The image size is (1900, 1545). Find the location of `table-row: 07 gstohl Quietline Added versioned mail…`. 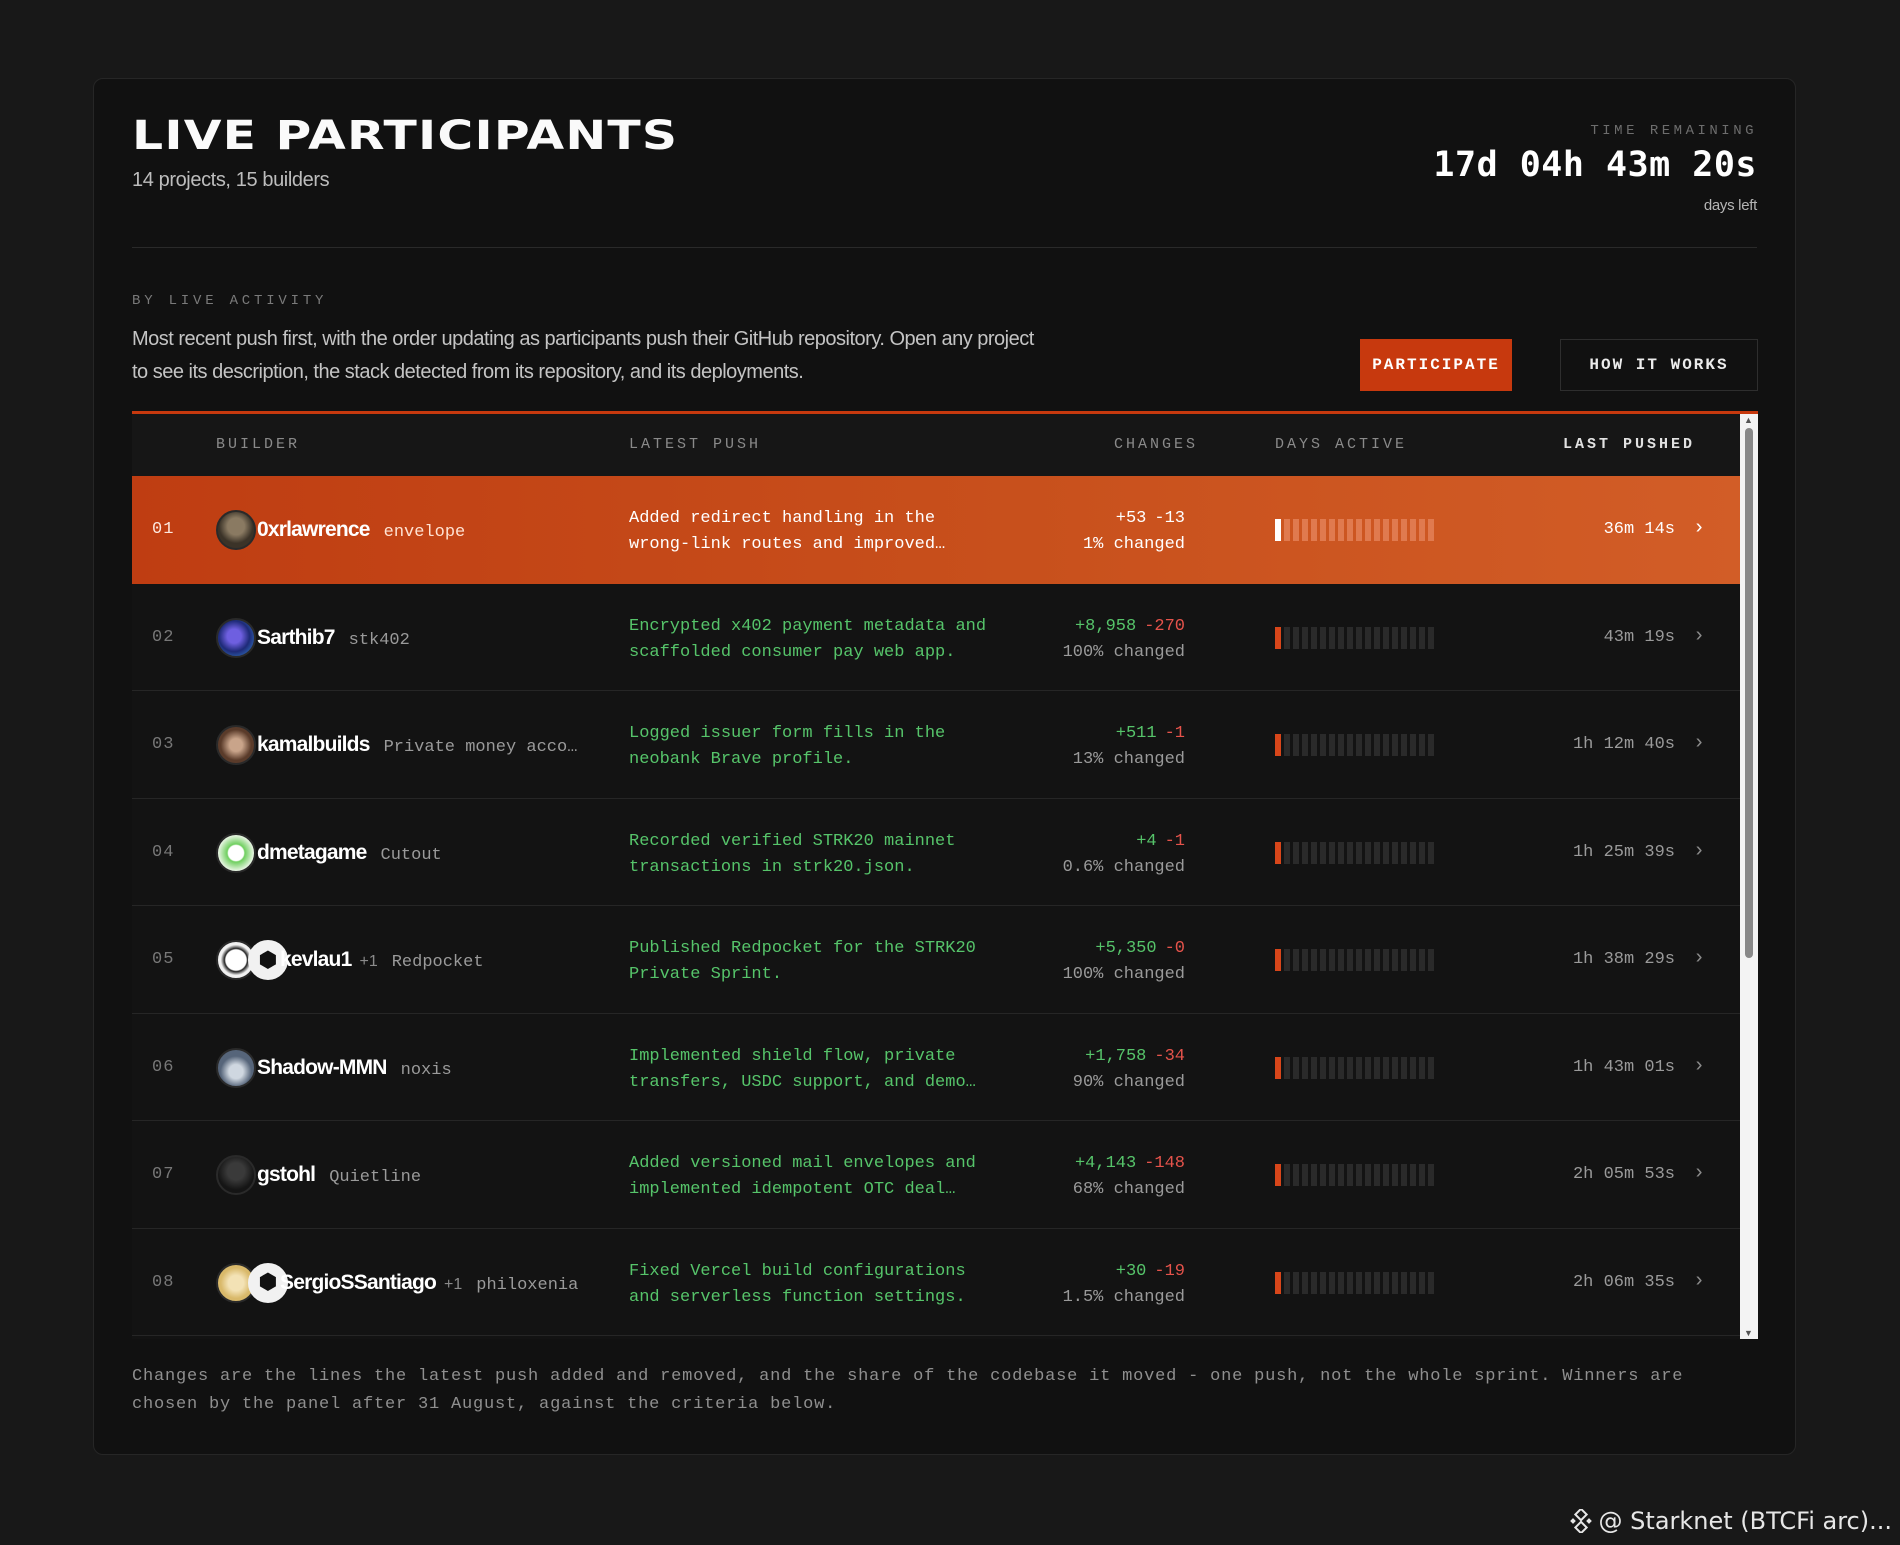

table-row: 07 gstohl Quietline Added versioned mail… is located at coordinates (936, 1175).